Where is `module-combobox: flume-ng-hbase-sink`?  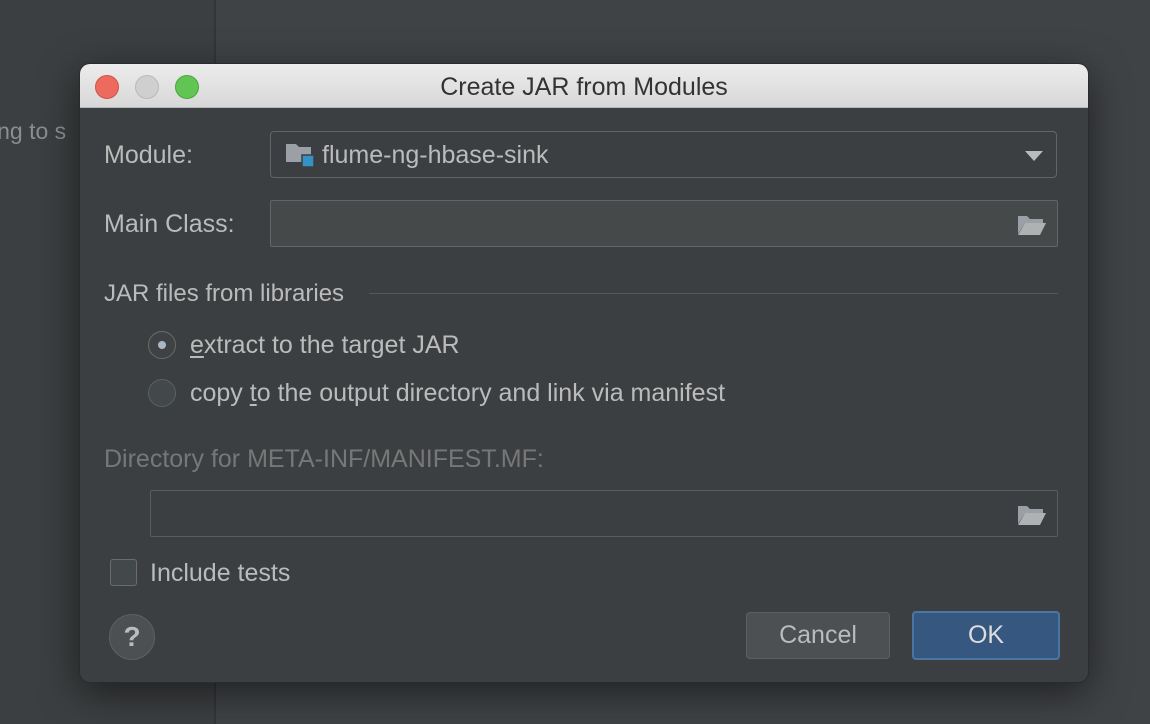
module-combobox: flume-ng-hbase-sink is located at coordinates (663, 154).